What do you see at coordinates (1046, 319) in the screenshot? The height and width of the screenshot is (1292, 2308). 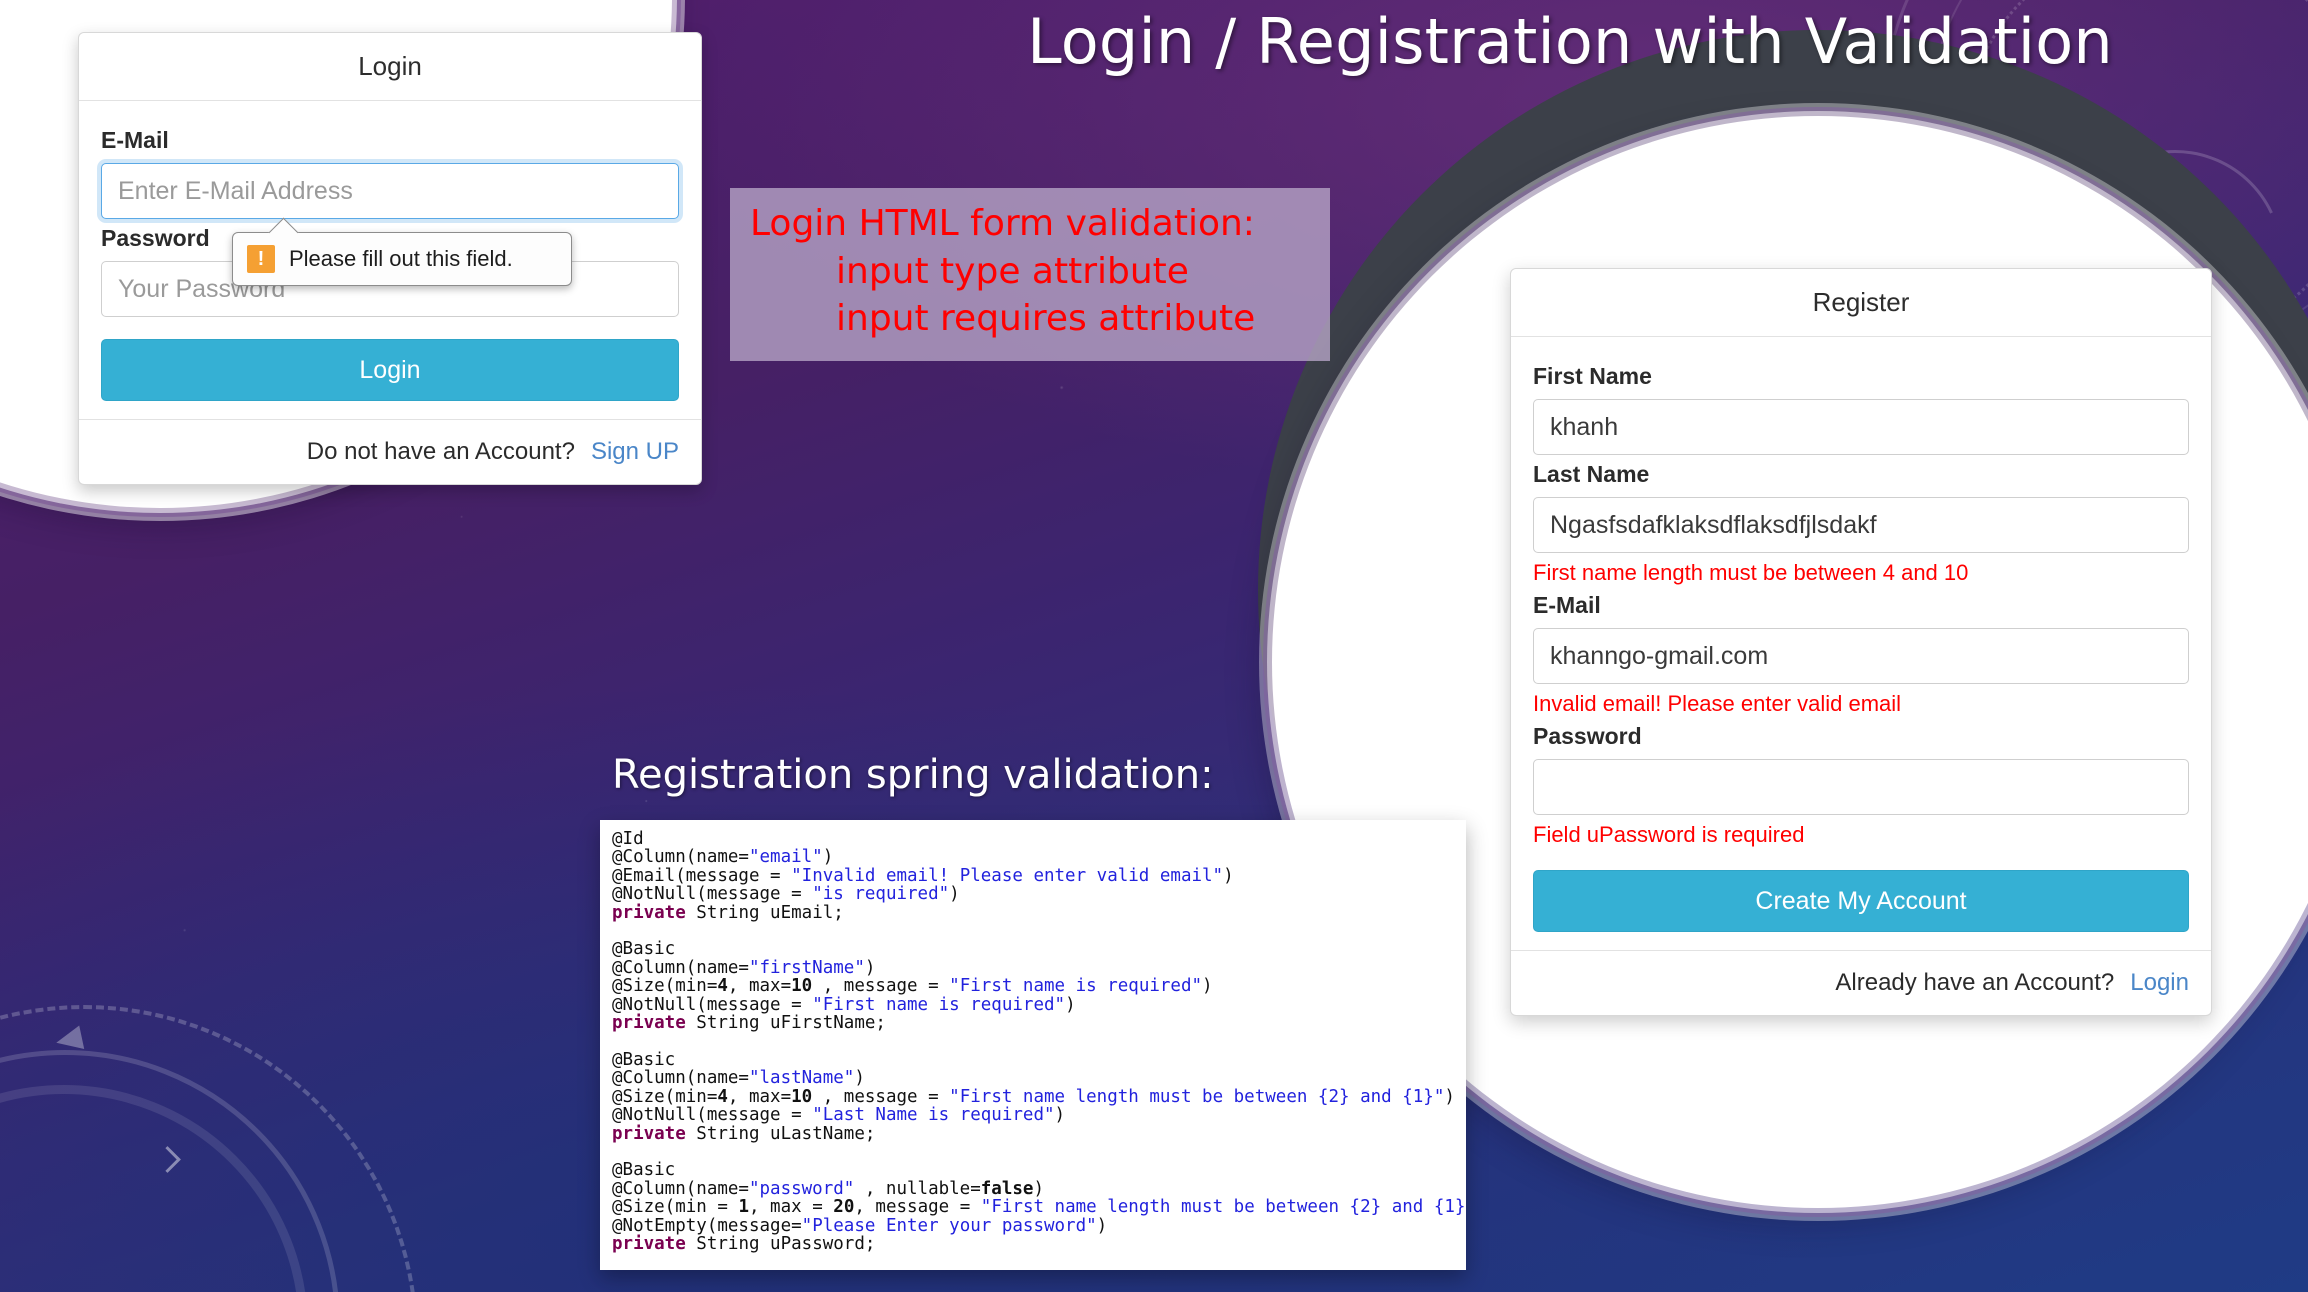 I see `annotation-line-3: input requires attribute` at bounding box center [1046, 319].